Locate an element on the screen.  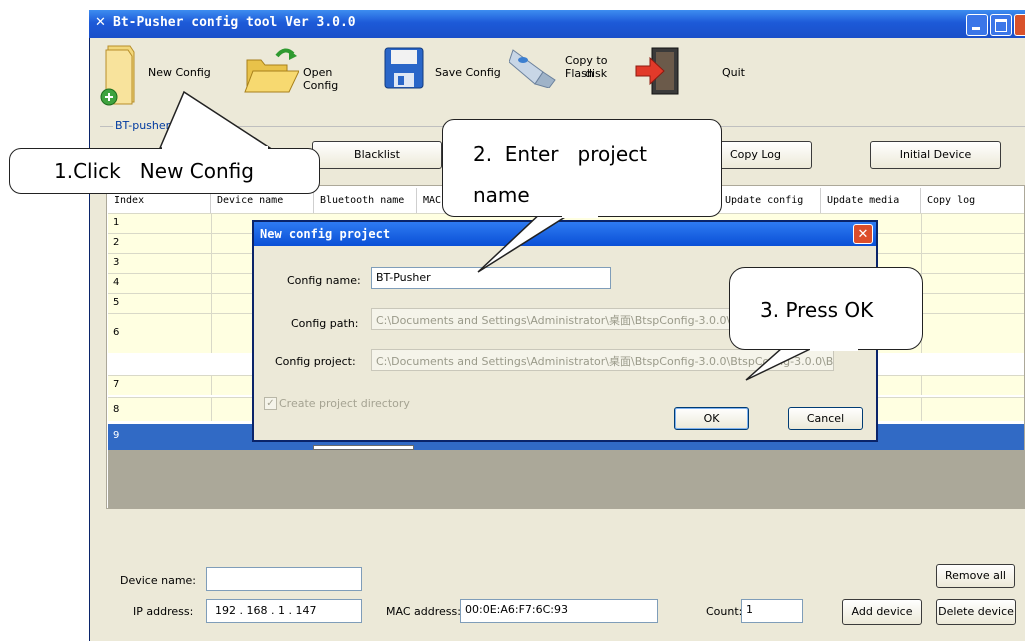
callout-step-3-text: 3. Press OK is located at coordinates (817, 310).